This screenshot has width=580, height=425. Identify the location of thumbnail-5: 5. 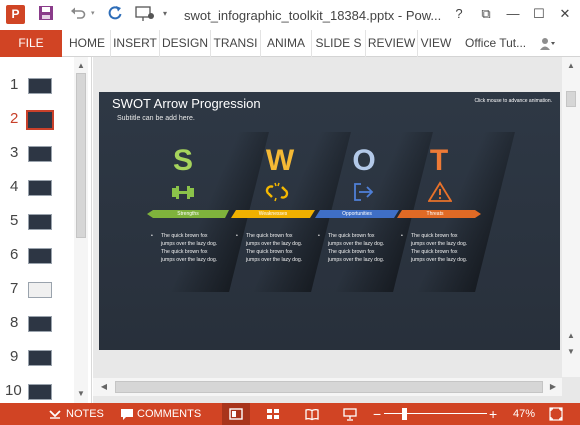
(37, 229).